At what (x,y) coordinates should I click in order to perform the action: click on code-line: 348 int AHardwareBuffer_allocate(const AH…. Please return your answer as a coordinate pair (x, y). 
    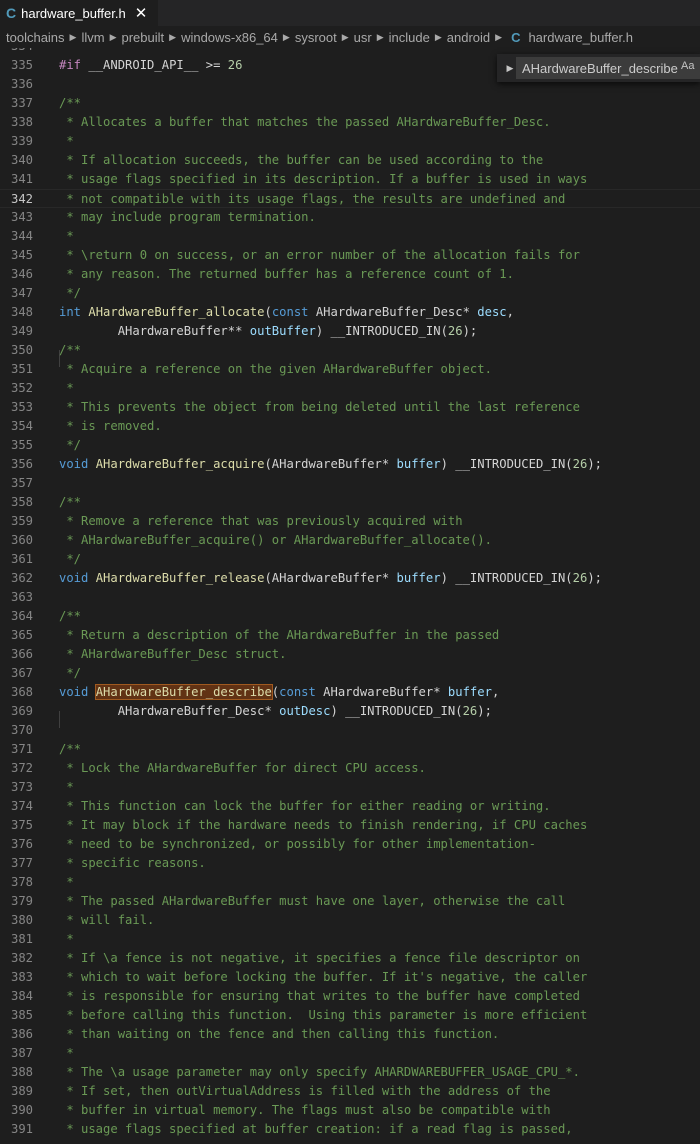
    Looking at the image, I should click on (350, 312).